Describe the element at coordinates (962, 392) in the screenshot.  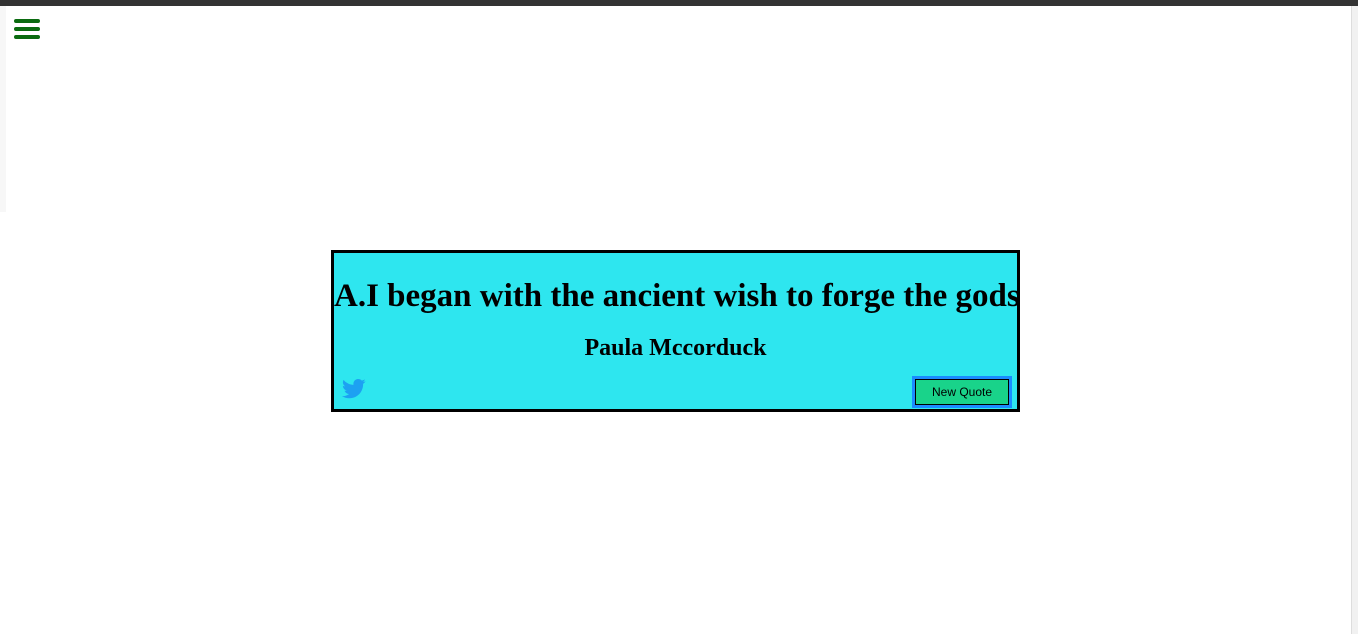
I see `new-quote-button: New Quote` at that location.